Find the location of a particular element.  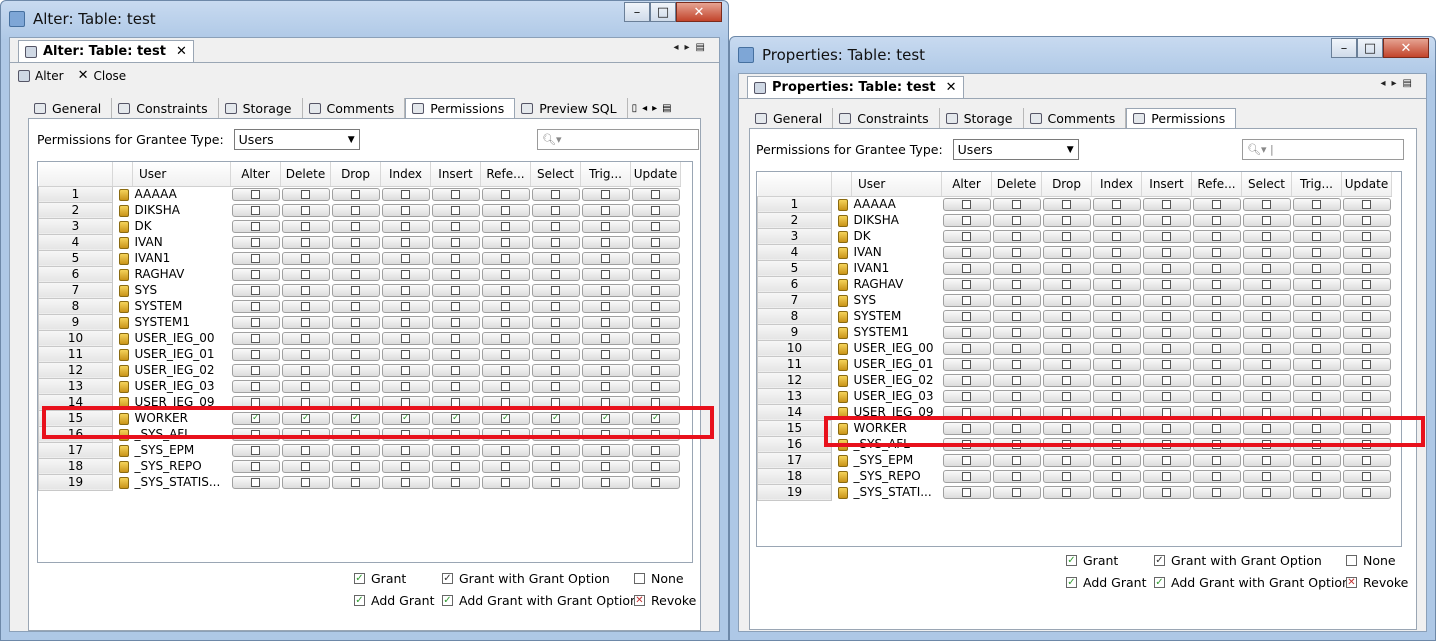

minimize-button: – is located at coordinates (1344, 48).